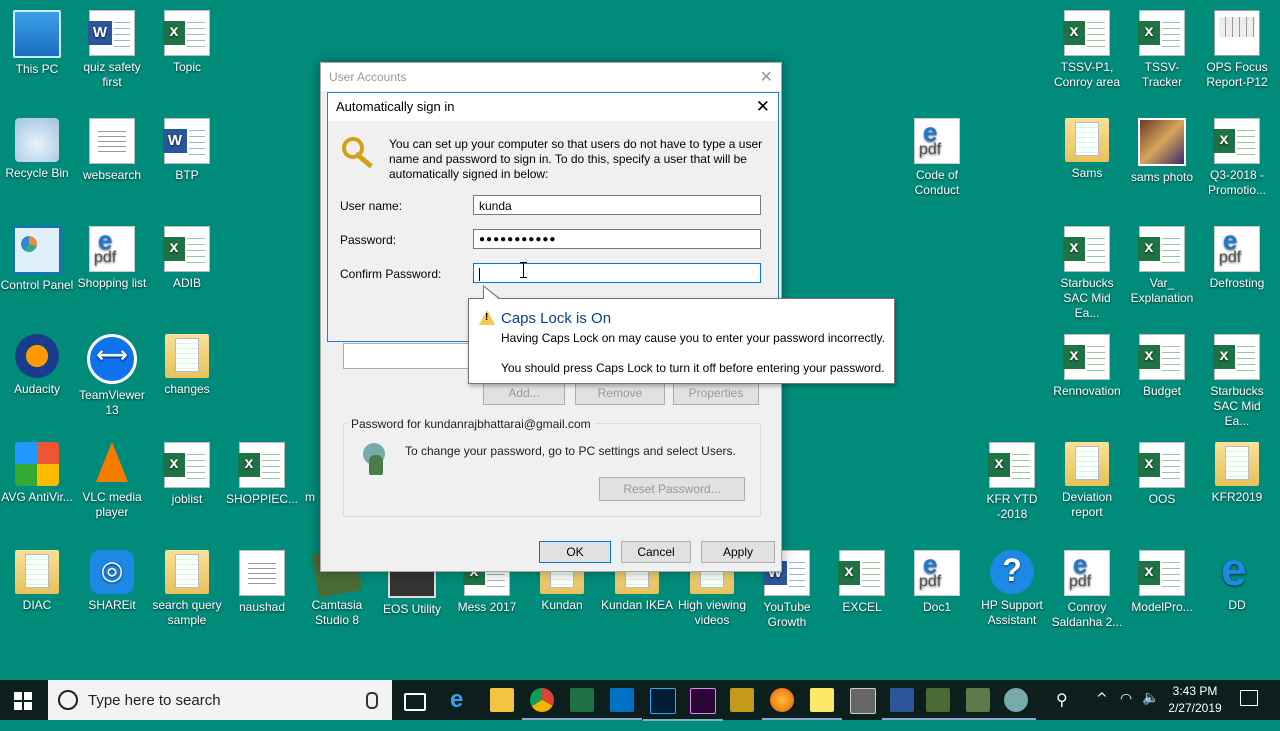  Describe the element at coordinates (112, 581) in the screenshot. I see `desktop-icon-shareit: SHAREit` at that location.